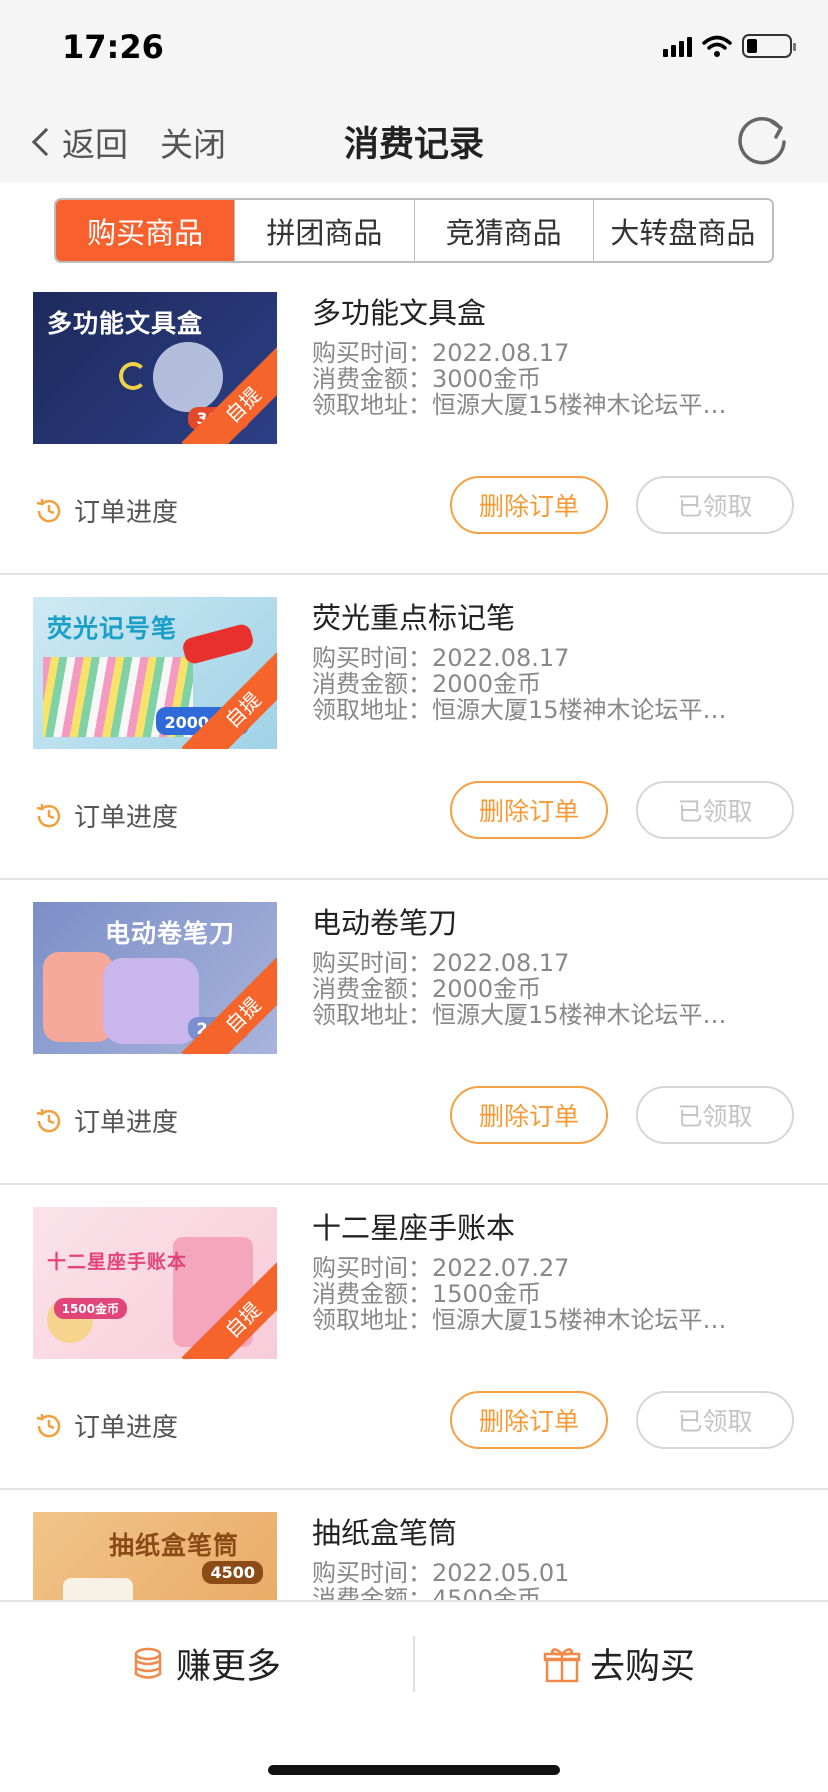  What do you see at coordinates (769, 46) in the screenshot?
I see `battery-icon` at bounding box center [769, 46].